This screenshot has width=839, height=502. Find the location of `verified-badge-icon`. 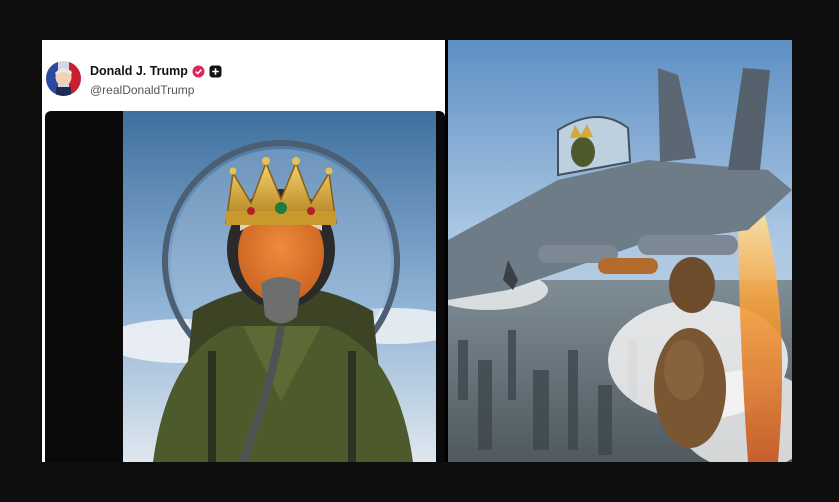

verified-badge-icon is located at coordinates (198, 71).